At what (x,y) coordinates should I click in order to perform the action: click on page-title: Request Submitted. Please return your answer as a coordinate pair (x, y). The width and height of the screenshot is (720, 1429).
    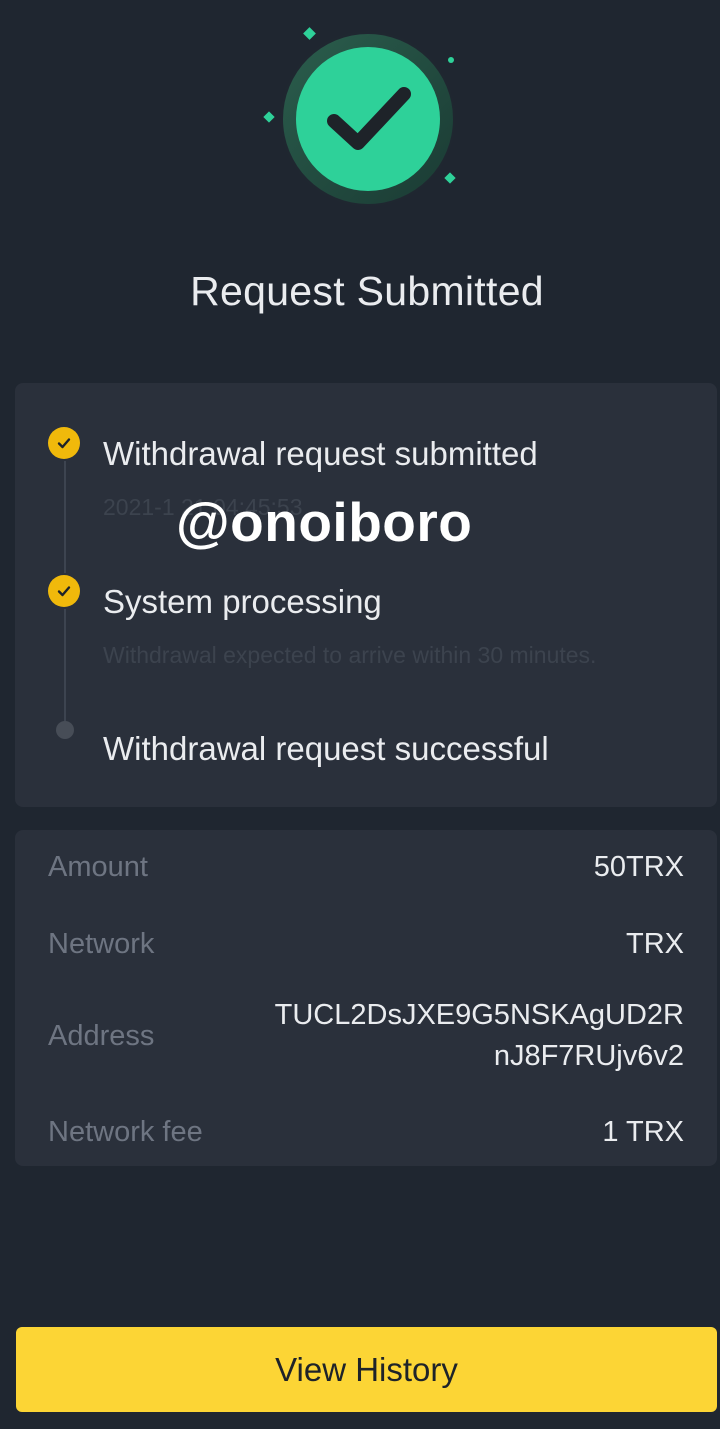
    Looking at the image, I should click on (367, 291).